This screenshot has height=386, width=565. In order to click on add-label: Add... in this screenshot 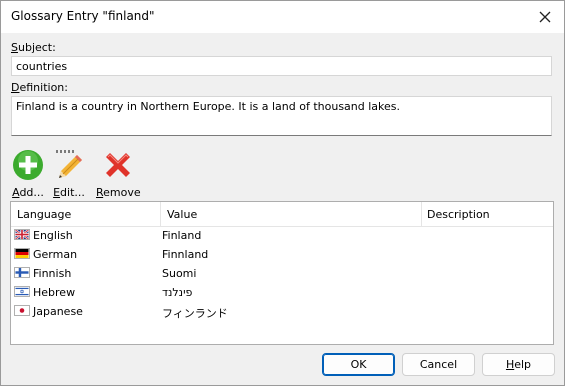, I will do `click(28, 192)`.